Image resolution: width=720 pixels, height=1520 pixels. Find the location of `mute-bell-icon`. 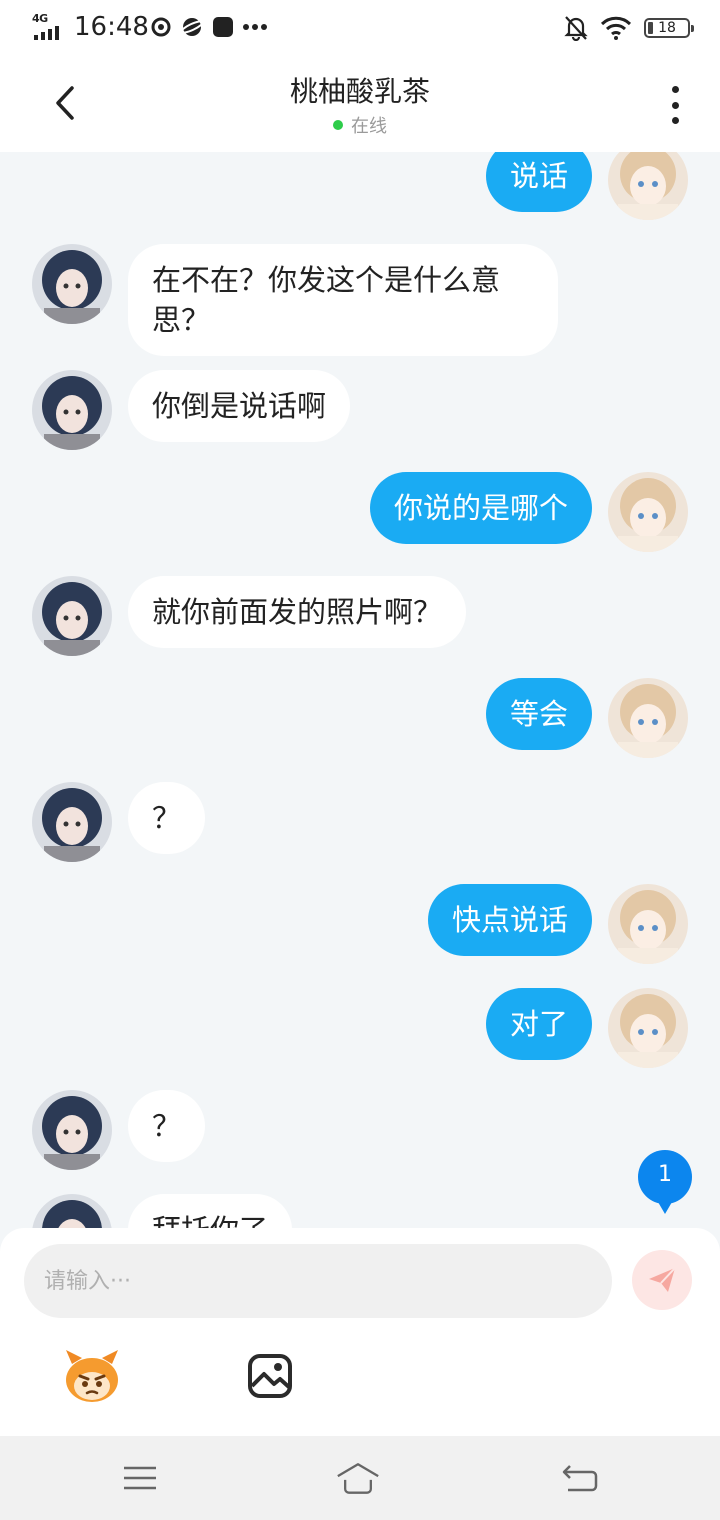

mute-bell-icon is located at coordinates (576, 28).